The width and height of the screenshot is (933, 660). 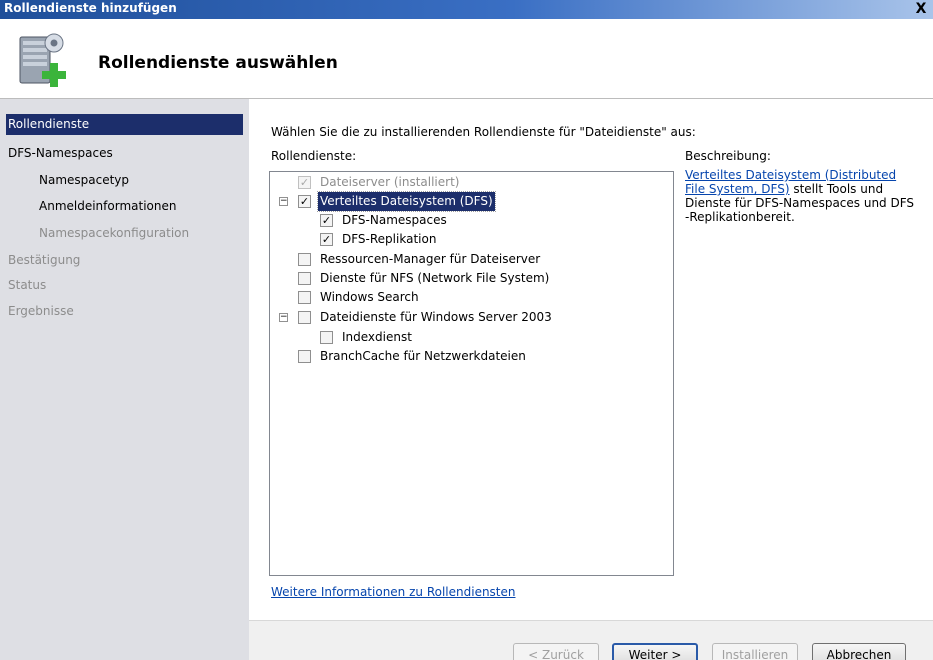 What do you see at coordinates (114, 233) in the screenshot?
I see `nav-item-namespacekonfiguration: Namespacekonfiguration` at bounding box center [114, 233].